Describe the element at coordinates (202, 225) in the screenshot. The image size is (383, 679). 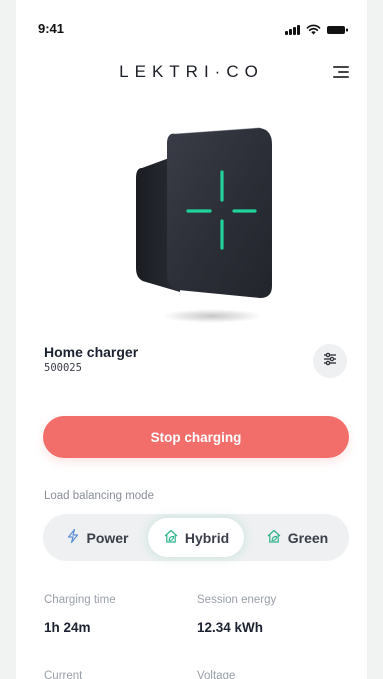
I see `charger-illustration` at that location.